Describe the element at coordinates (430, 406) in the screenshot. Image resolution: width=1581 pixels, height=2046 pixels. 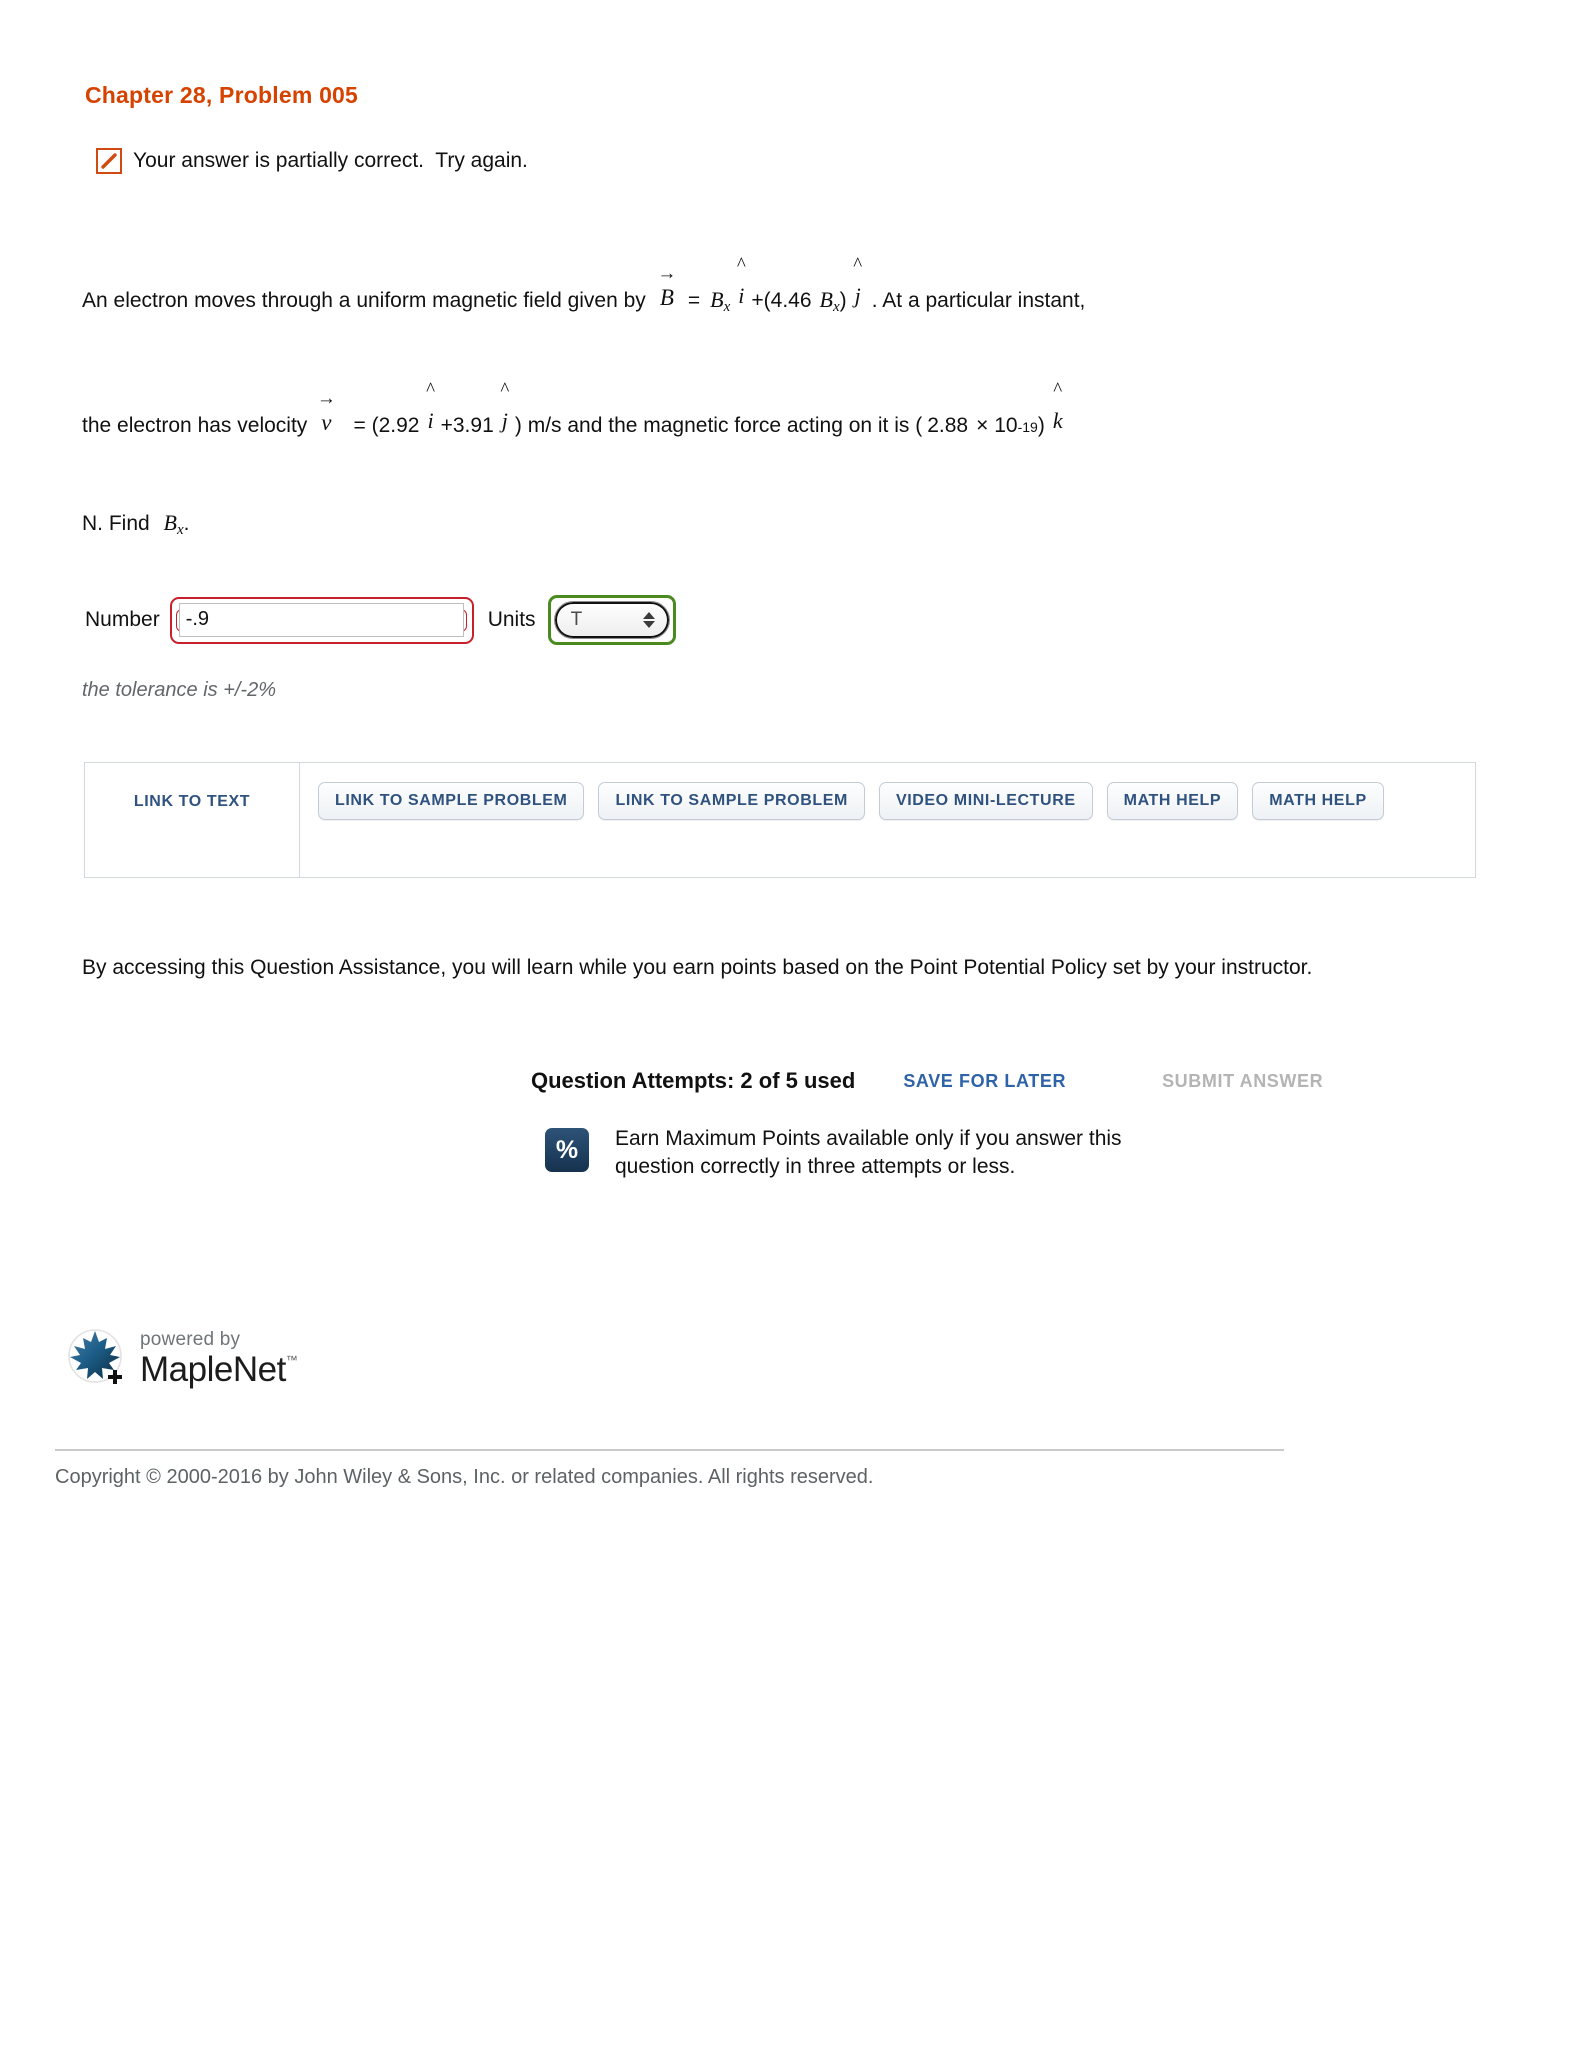
I see `i-hat-symbol-2: ^ i` at that location.